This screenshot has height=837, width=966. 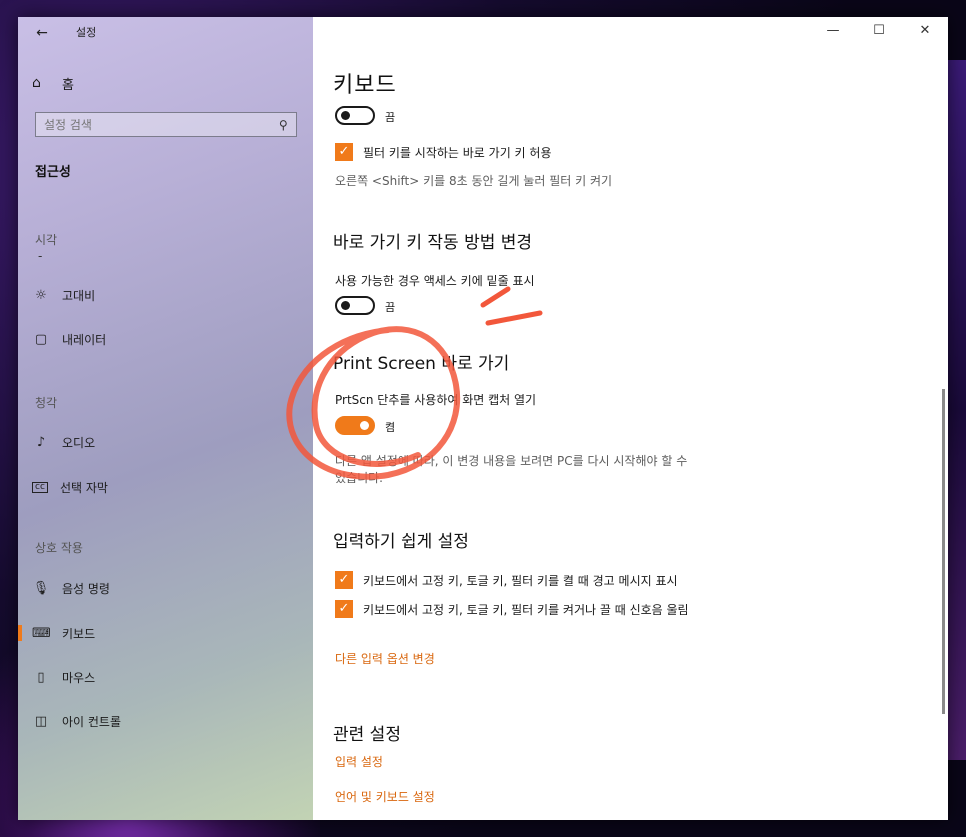 What do you see at coordinates (154, 124) in the screenshot?
I see `search-input` at bounding box center [154, 124].